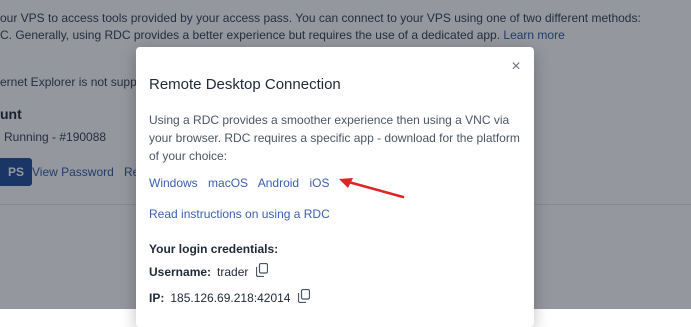  I want to click on close-icon: ×, so click(516, 67).